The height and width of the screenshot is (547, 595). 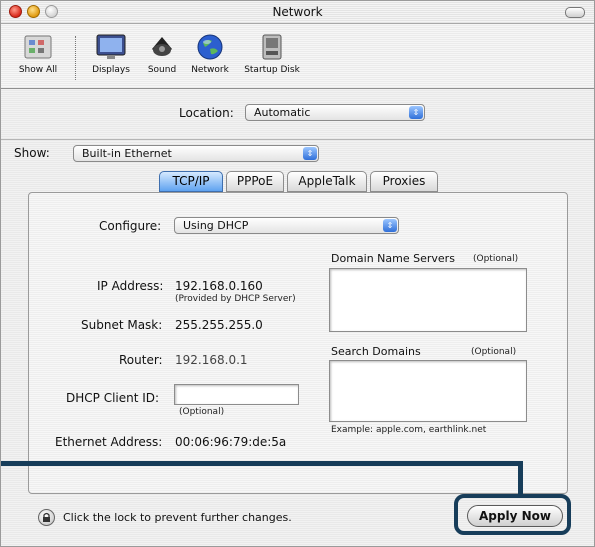 I want to click on search-domains-optional: (Optional), so click(x=494, y=352).